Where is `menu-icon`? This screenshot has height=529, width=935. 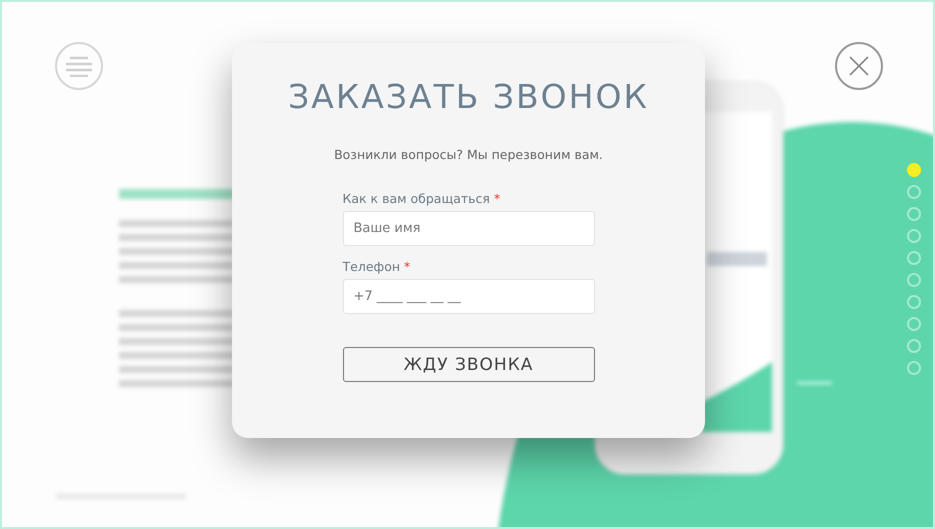 menu-icon is located at coordinates (79, 66).